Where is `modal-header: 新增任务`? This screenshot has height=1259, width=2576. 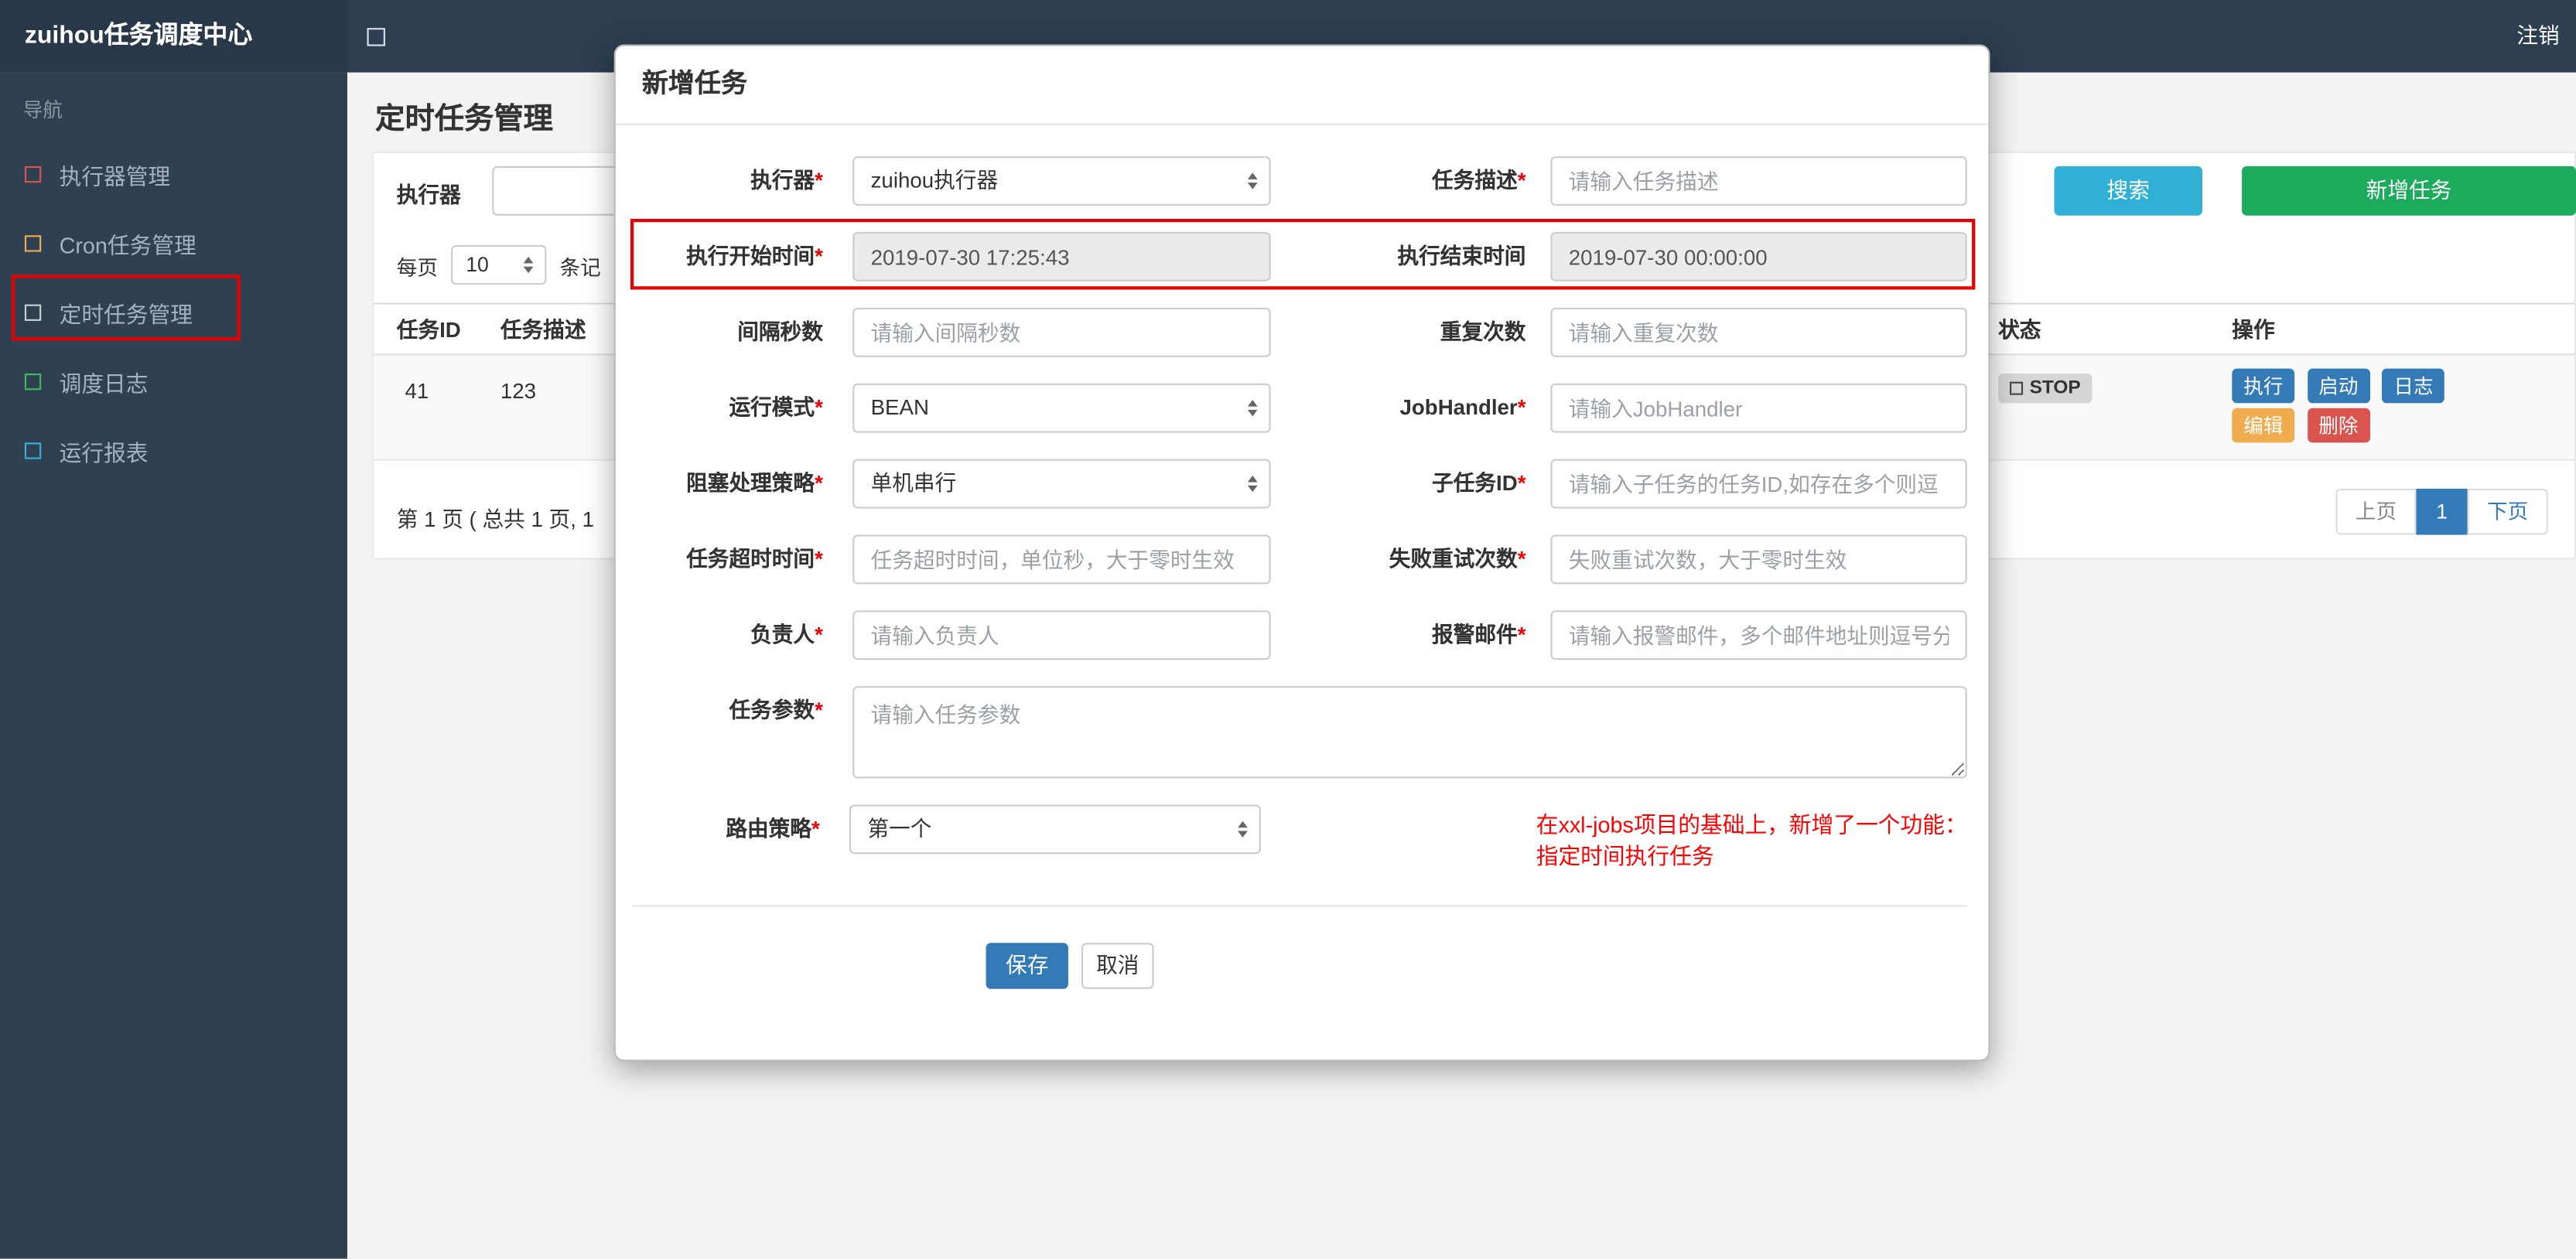 modal-header: 新增任务 is located at coordinates (1302, 86).